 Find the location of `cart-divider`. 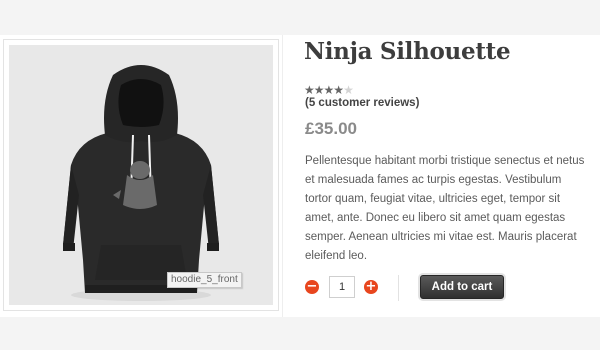

cart-divider is located at coordinates (398, 288).